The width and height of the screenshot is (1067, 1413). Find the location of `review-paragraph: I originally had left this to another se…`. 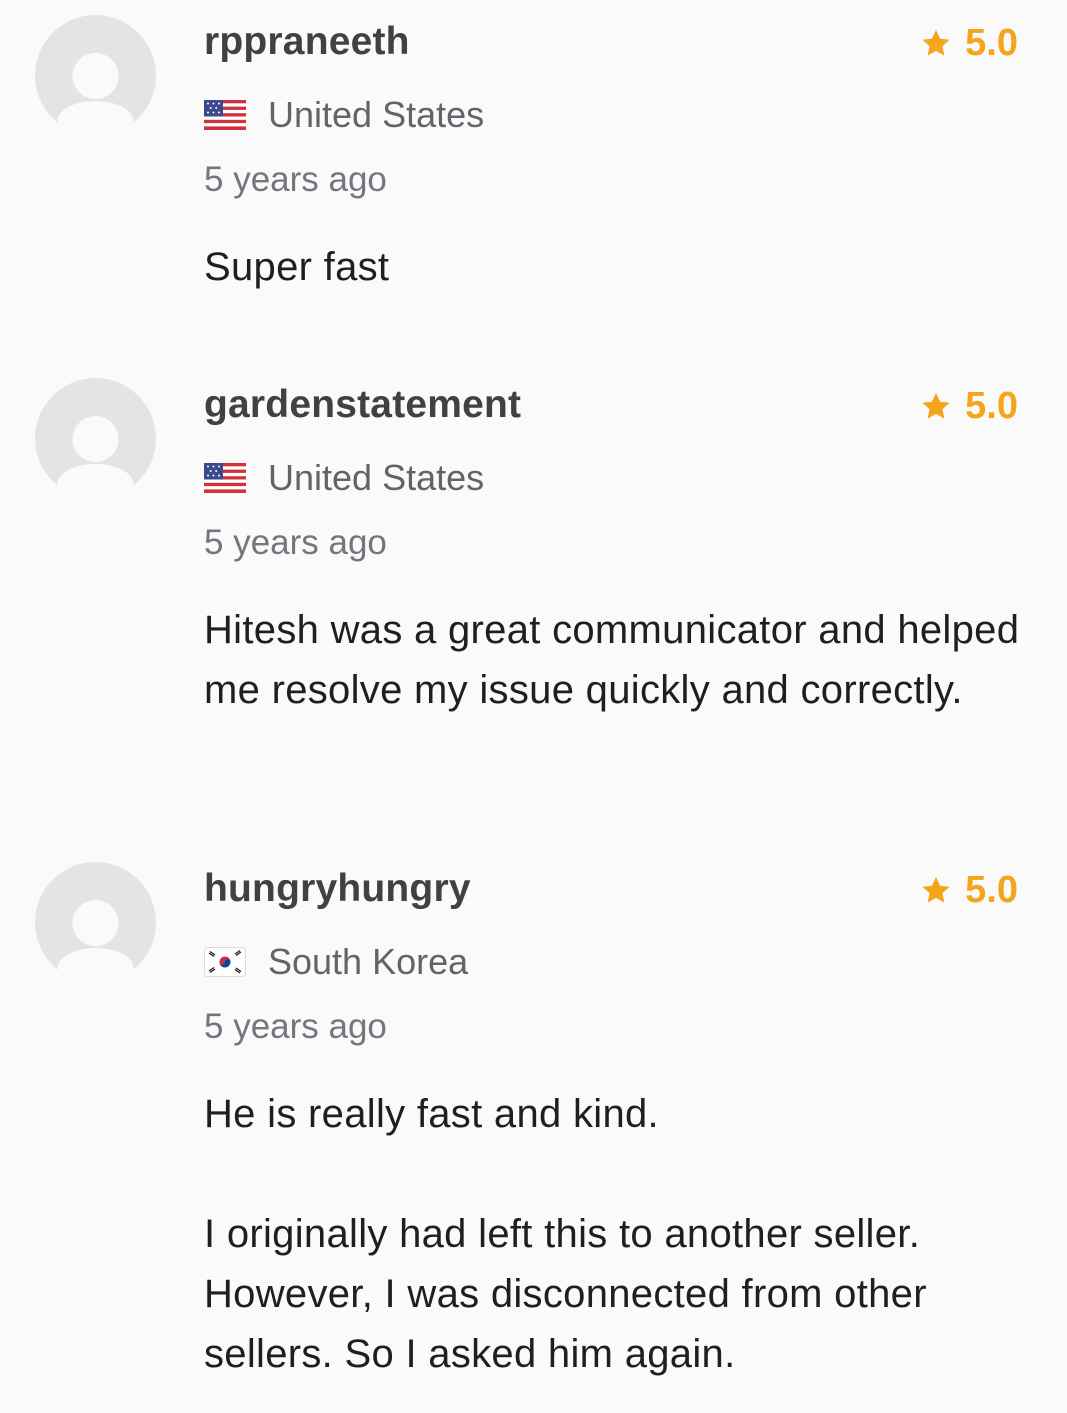

review-paragraph: I originally had left this to another se… is located at coordinates (565, 1294).